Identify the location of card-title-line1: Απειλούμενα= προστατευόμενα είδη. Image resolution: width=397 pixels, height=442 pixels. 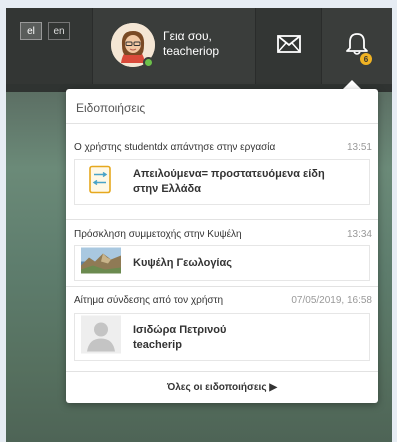
(229, 174).